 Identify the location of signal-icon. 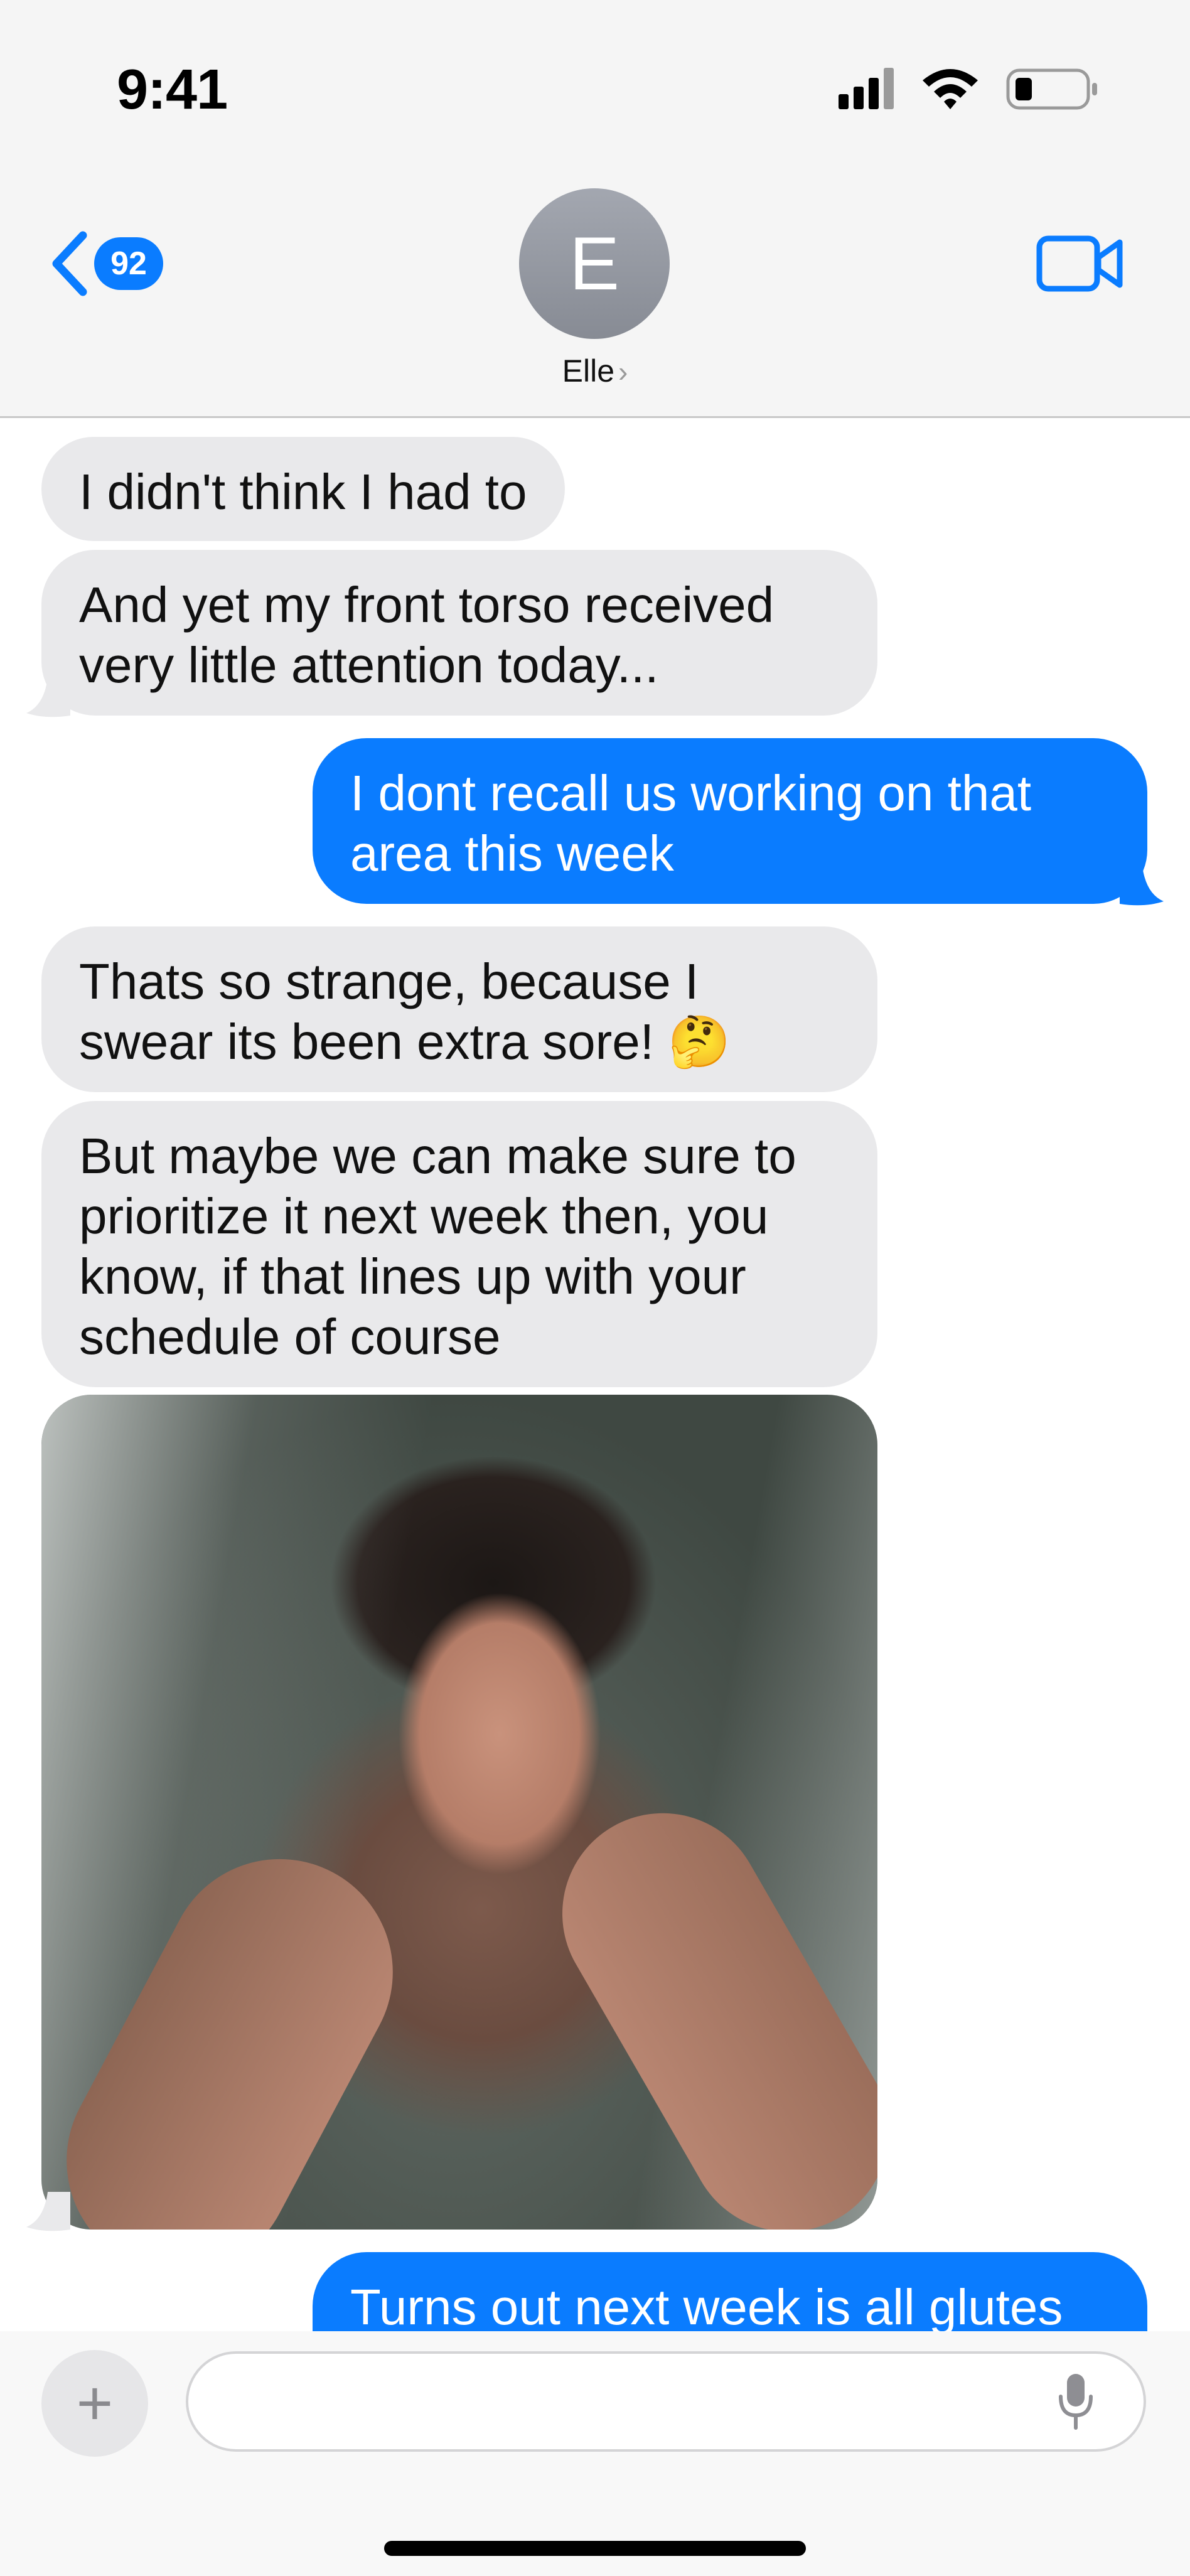
(866, 88).